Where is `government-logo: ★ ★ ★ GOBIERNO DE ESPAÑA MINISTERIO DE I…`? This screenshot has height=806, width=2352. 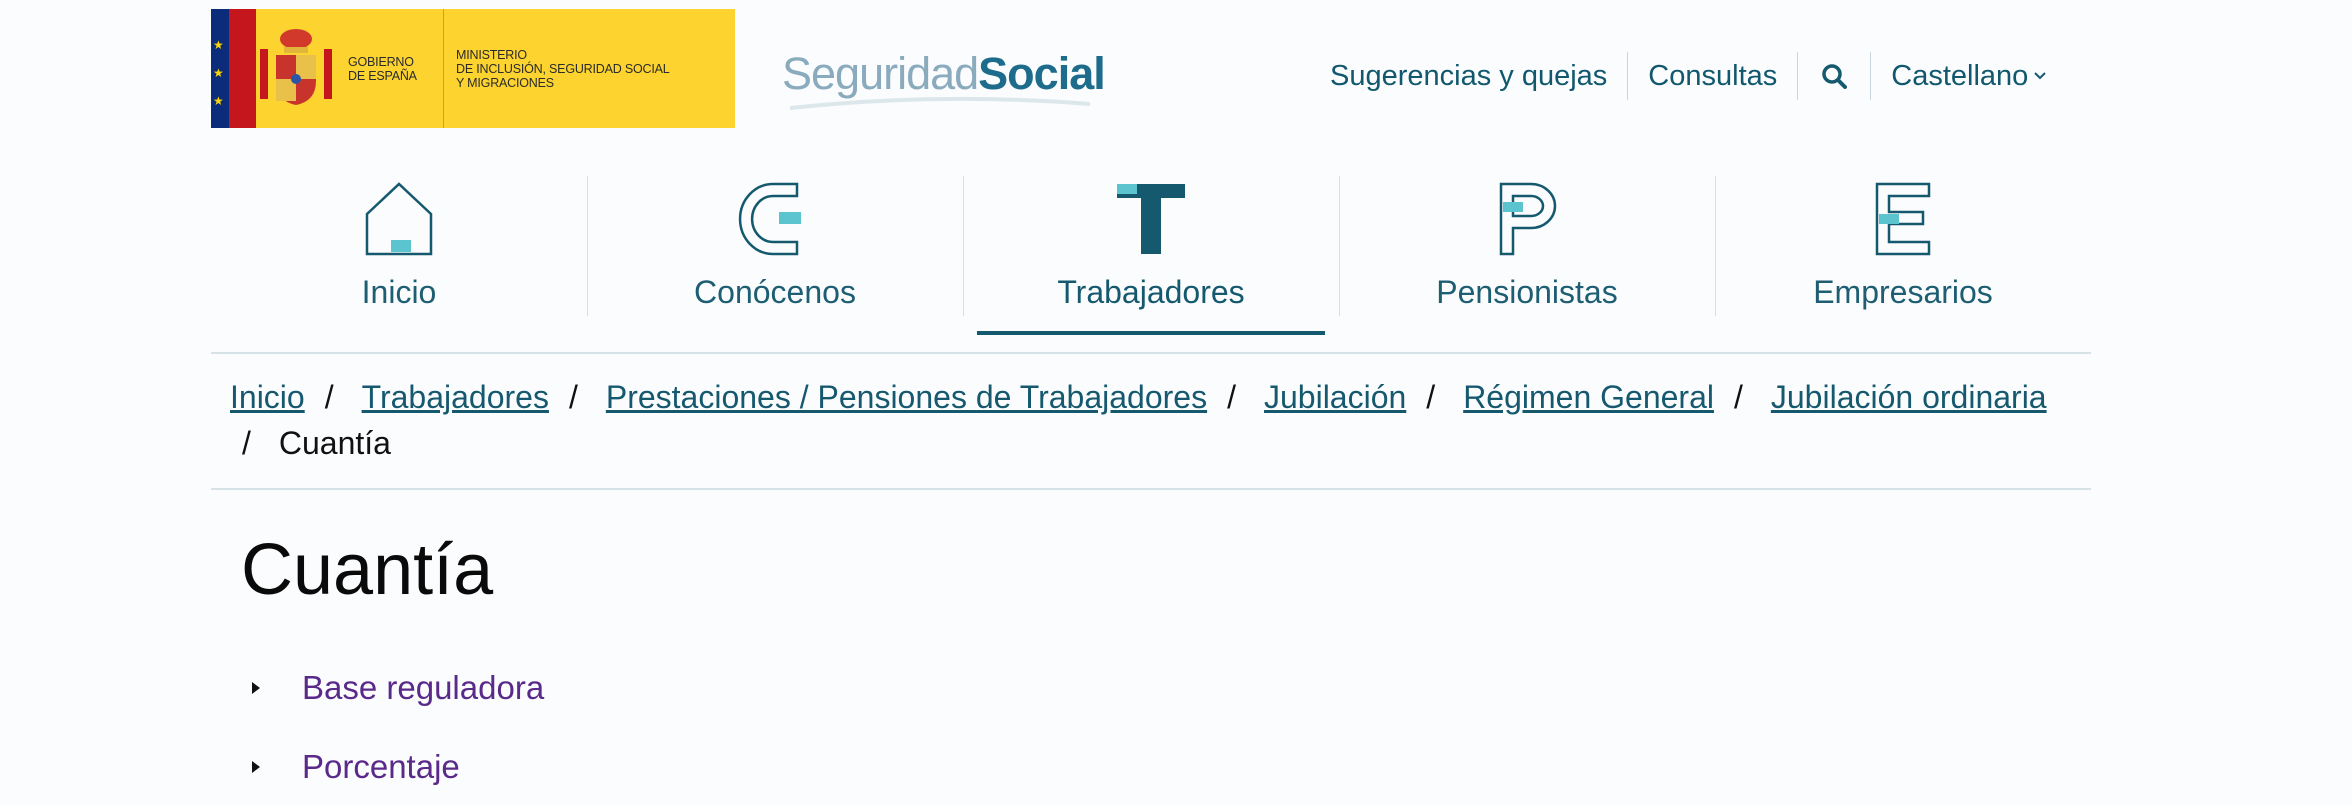 government-logo: ★ ★ ★ GOBIERNO DE ESPAÑA MINISTERIO DE I… is located at coordinates (473, 68).